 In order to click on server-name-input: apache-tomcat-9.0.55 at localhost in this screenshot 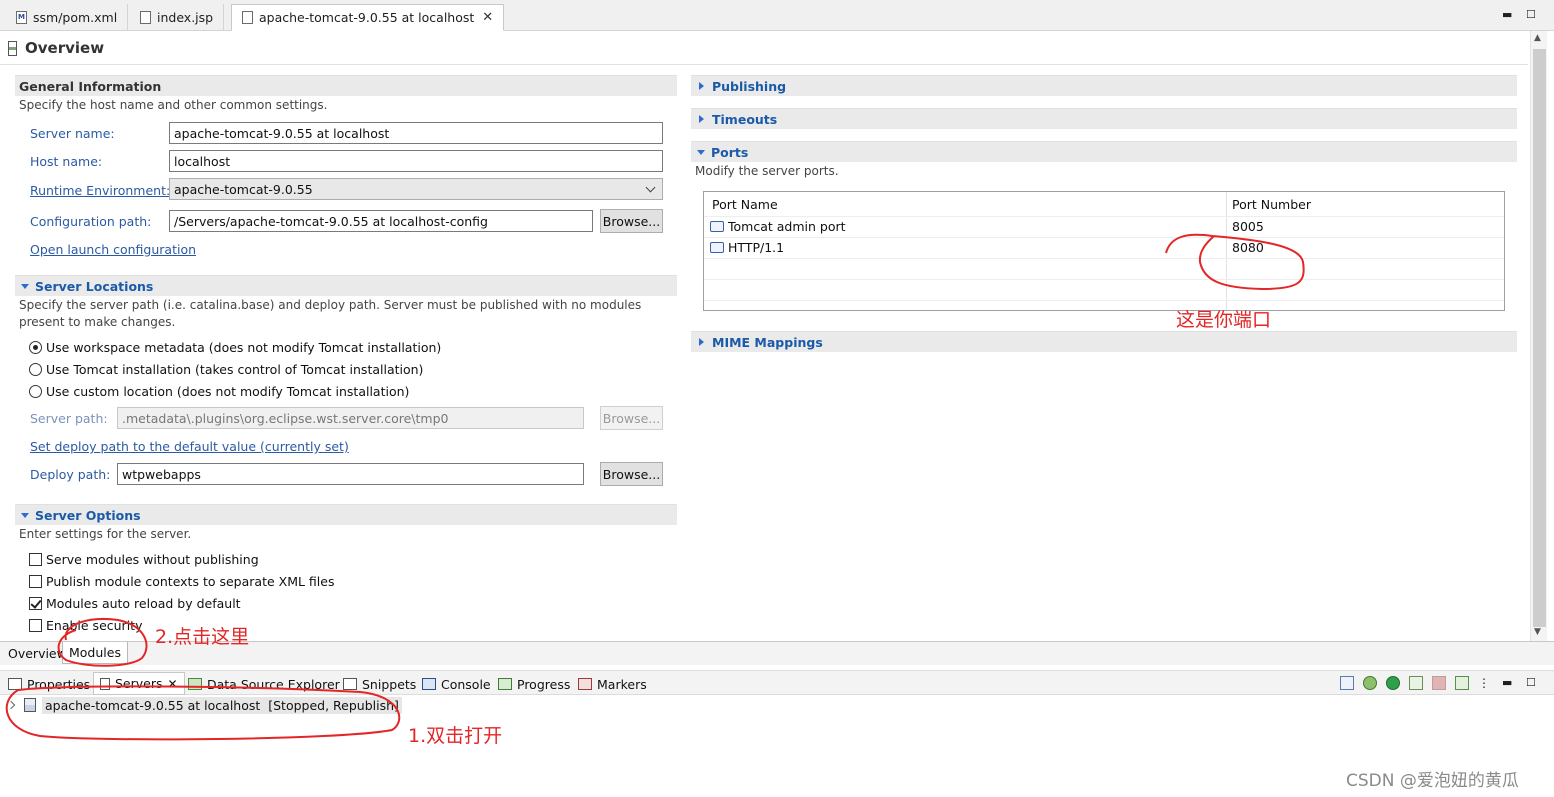, I will do `click(416, 133)`.